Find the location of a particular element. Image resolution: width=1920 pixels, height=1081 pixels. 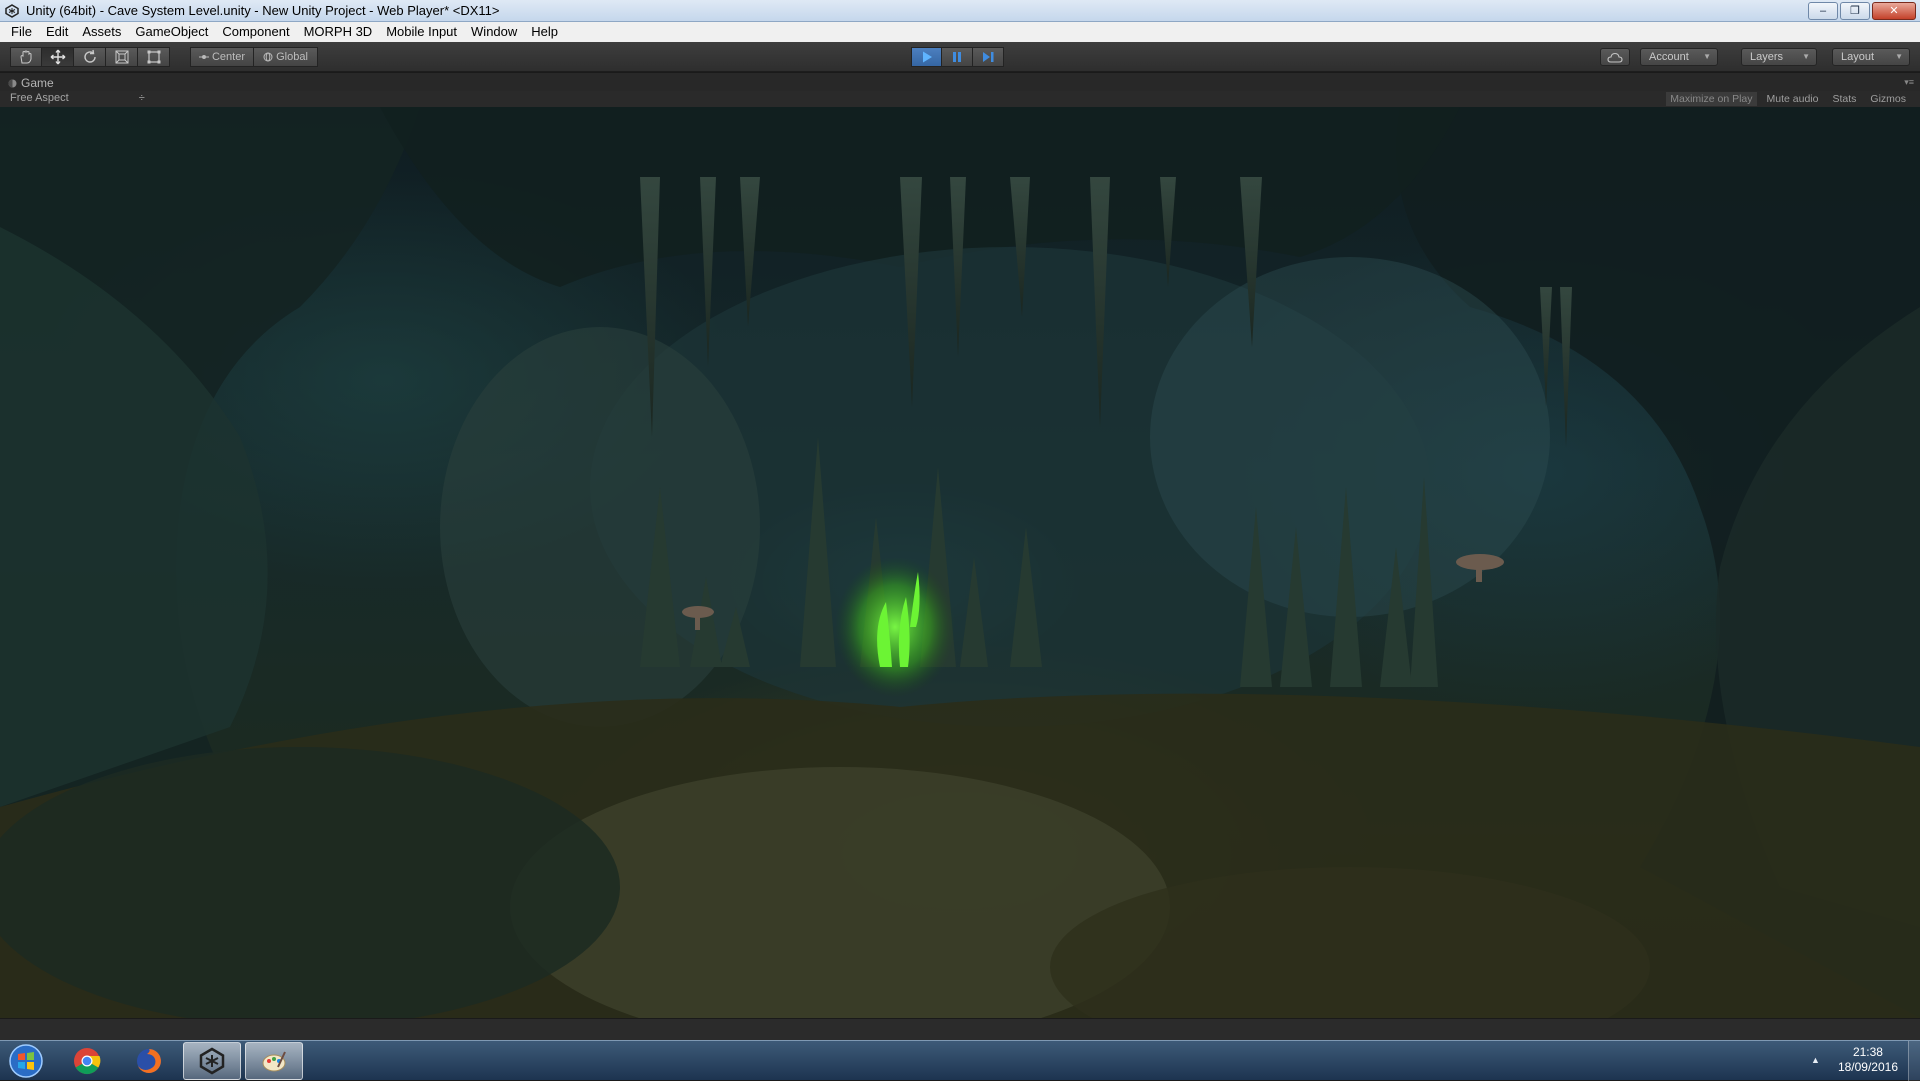

step-icon is located at coordinates (988, 57).